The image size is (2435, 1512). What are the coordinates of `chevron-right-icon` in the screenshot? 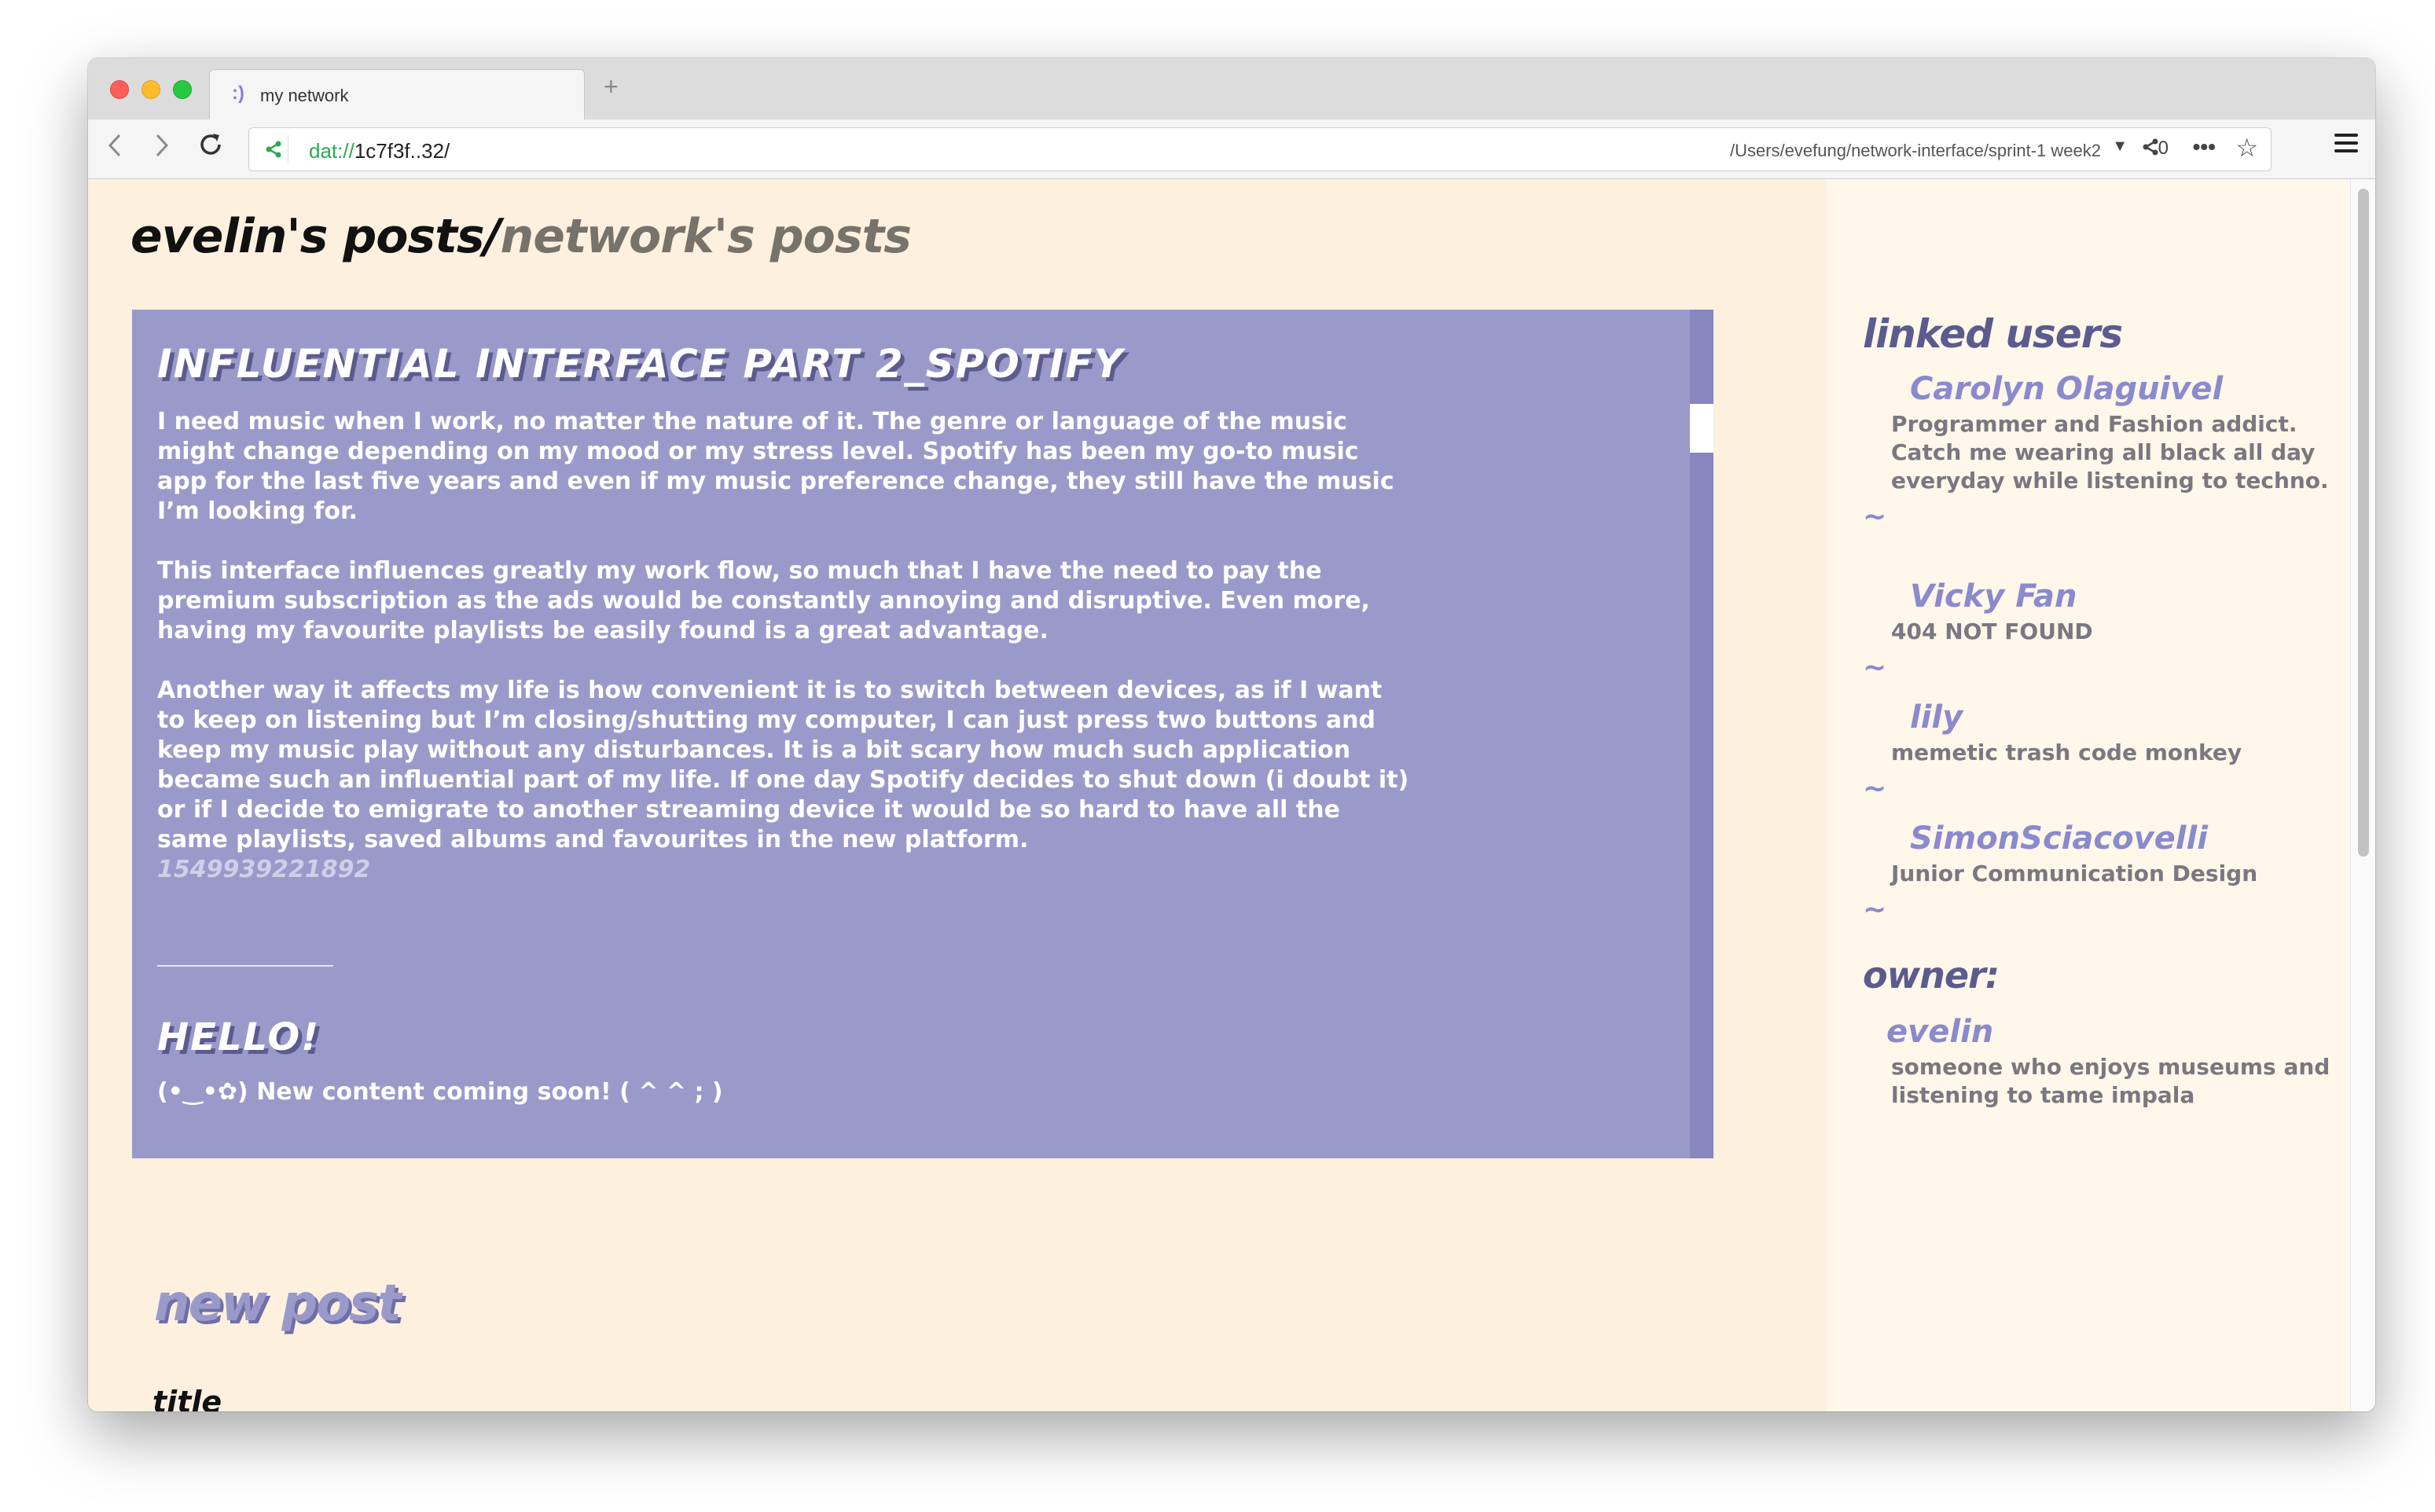 It's located at (162, 146).